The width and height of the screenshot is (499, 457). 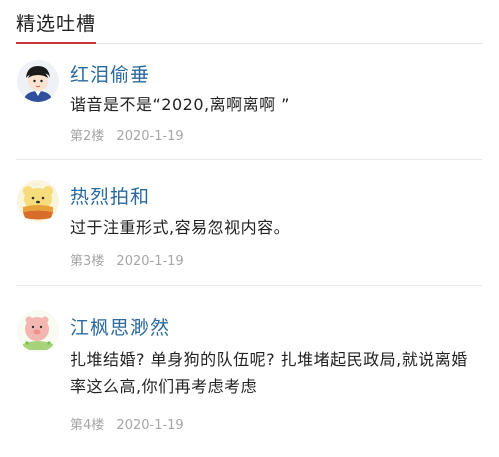 I want to click on cartoon-pig-avatar-icon, so click(x=38, y=331).